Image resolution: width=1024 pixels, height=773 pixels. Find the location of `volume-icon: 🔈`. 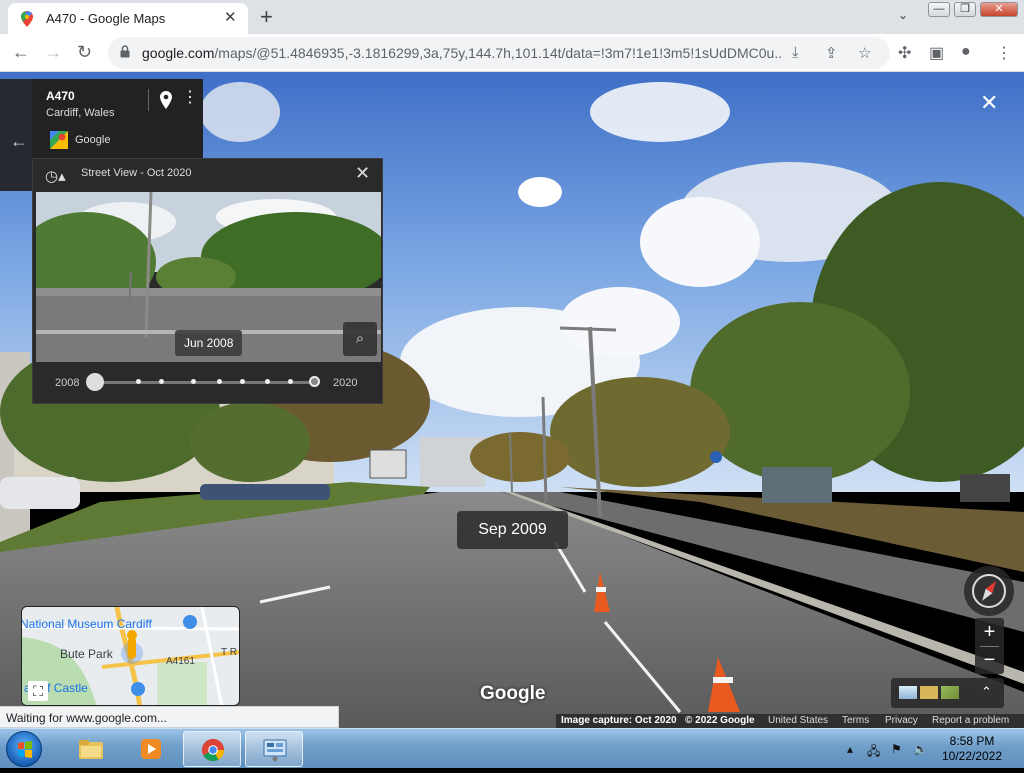

volume-icon: 🔈 is located at coordinates (920, 749).